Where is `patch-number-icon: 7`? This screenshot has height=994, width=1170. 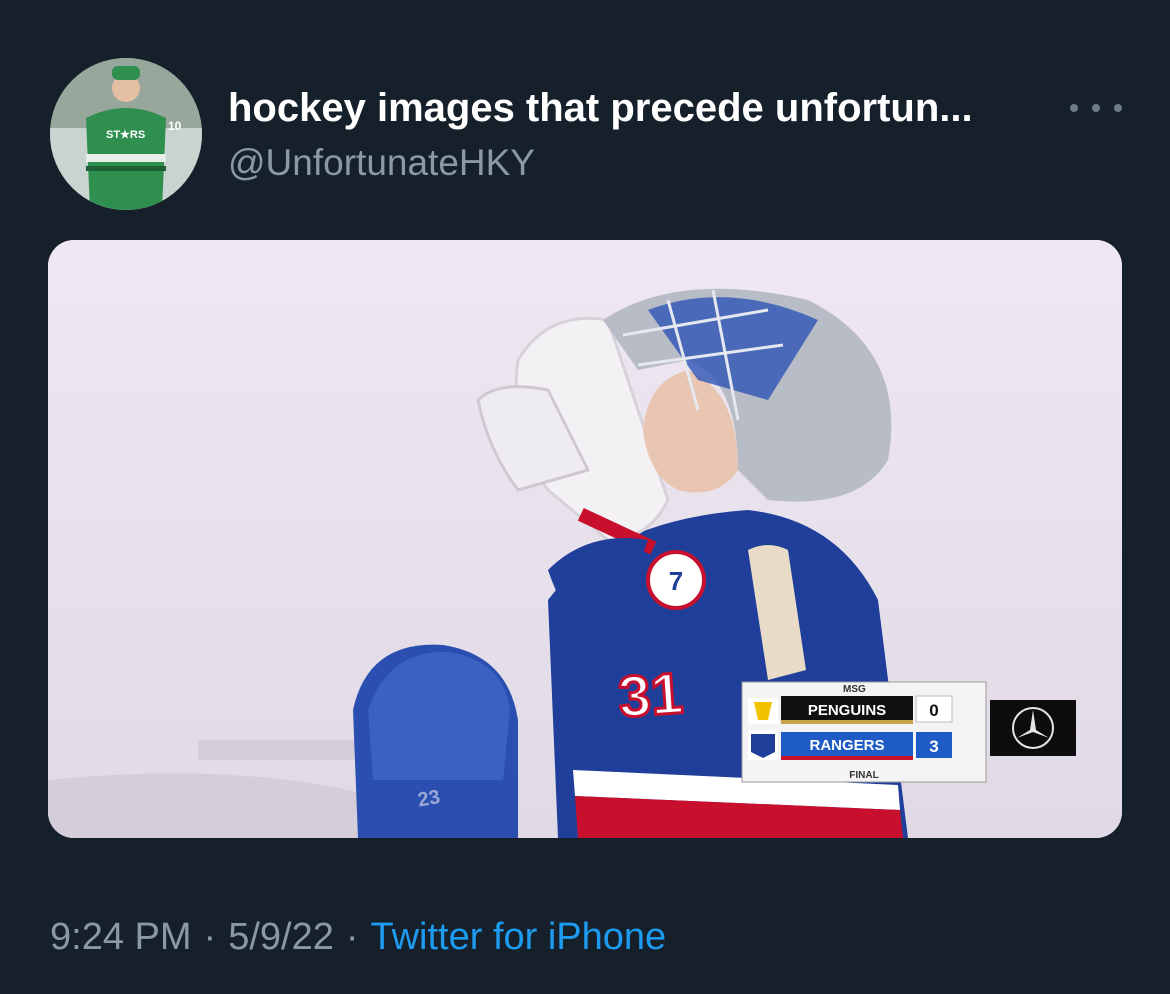
patch-number-icon: 7 is located at coordinates (676, 581).